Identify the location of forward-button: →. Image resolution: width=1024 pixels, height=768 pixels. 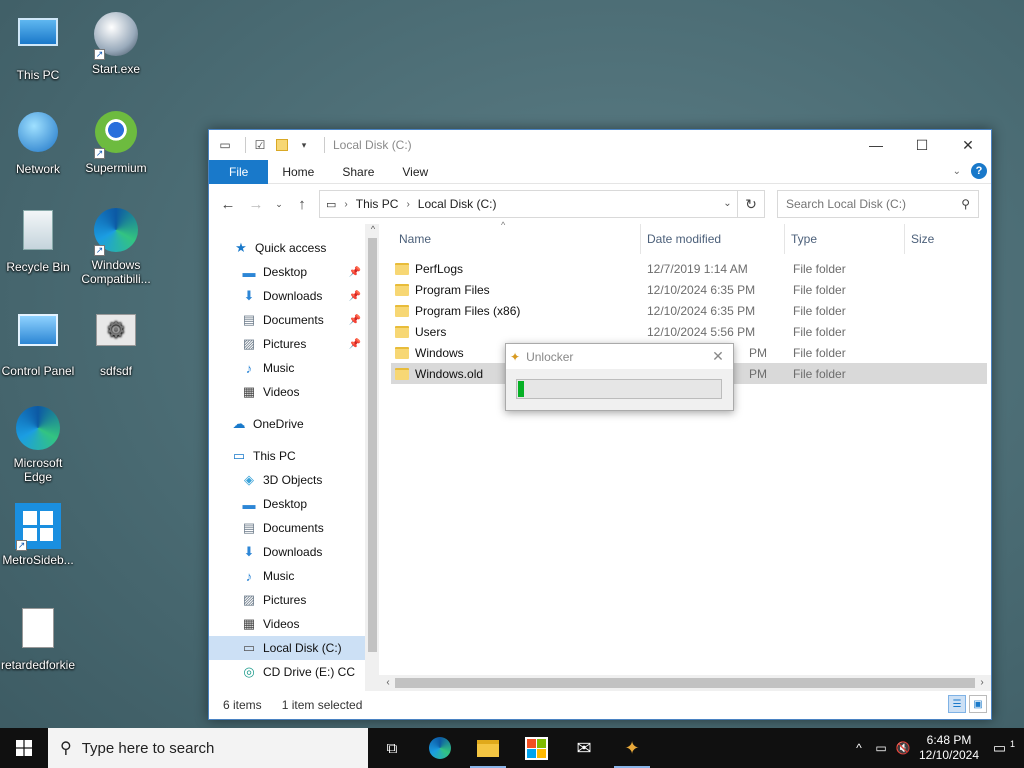
(256, 204).